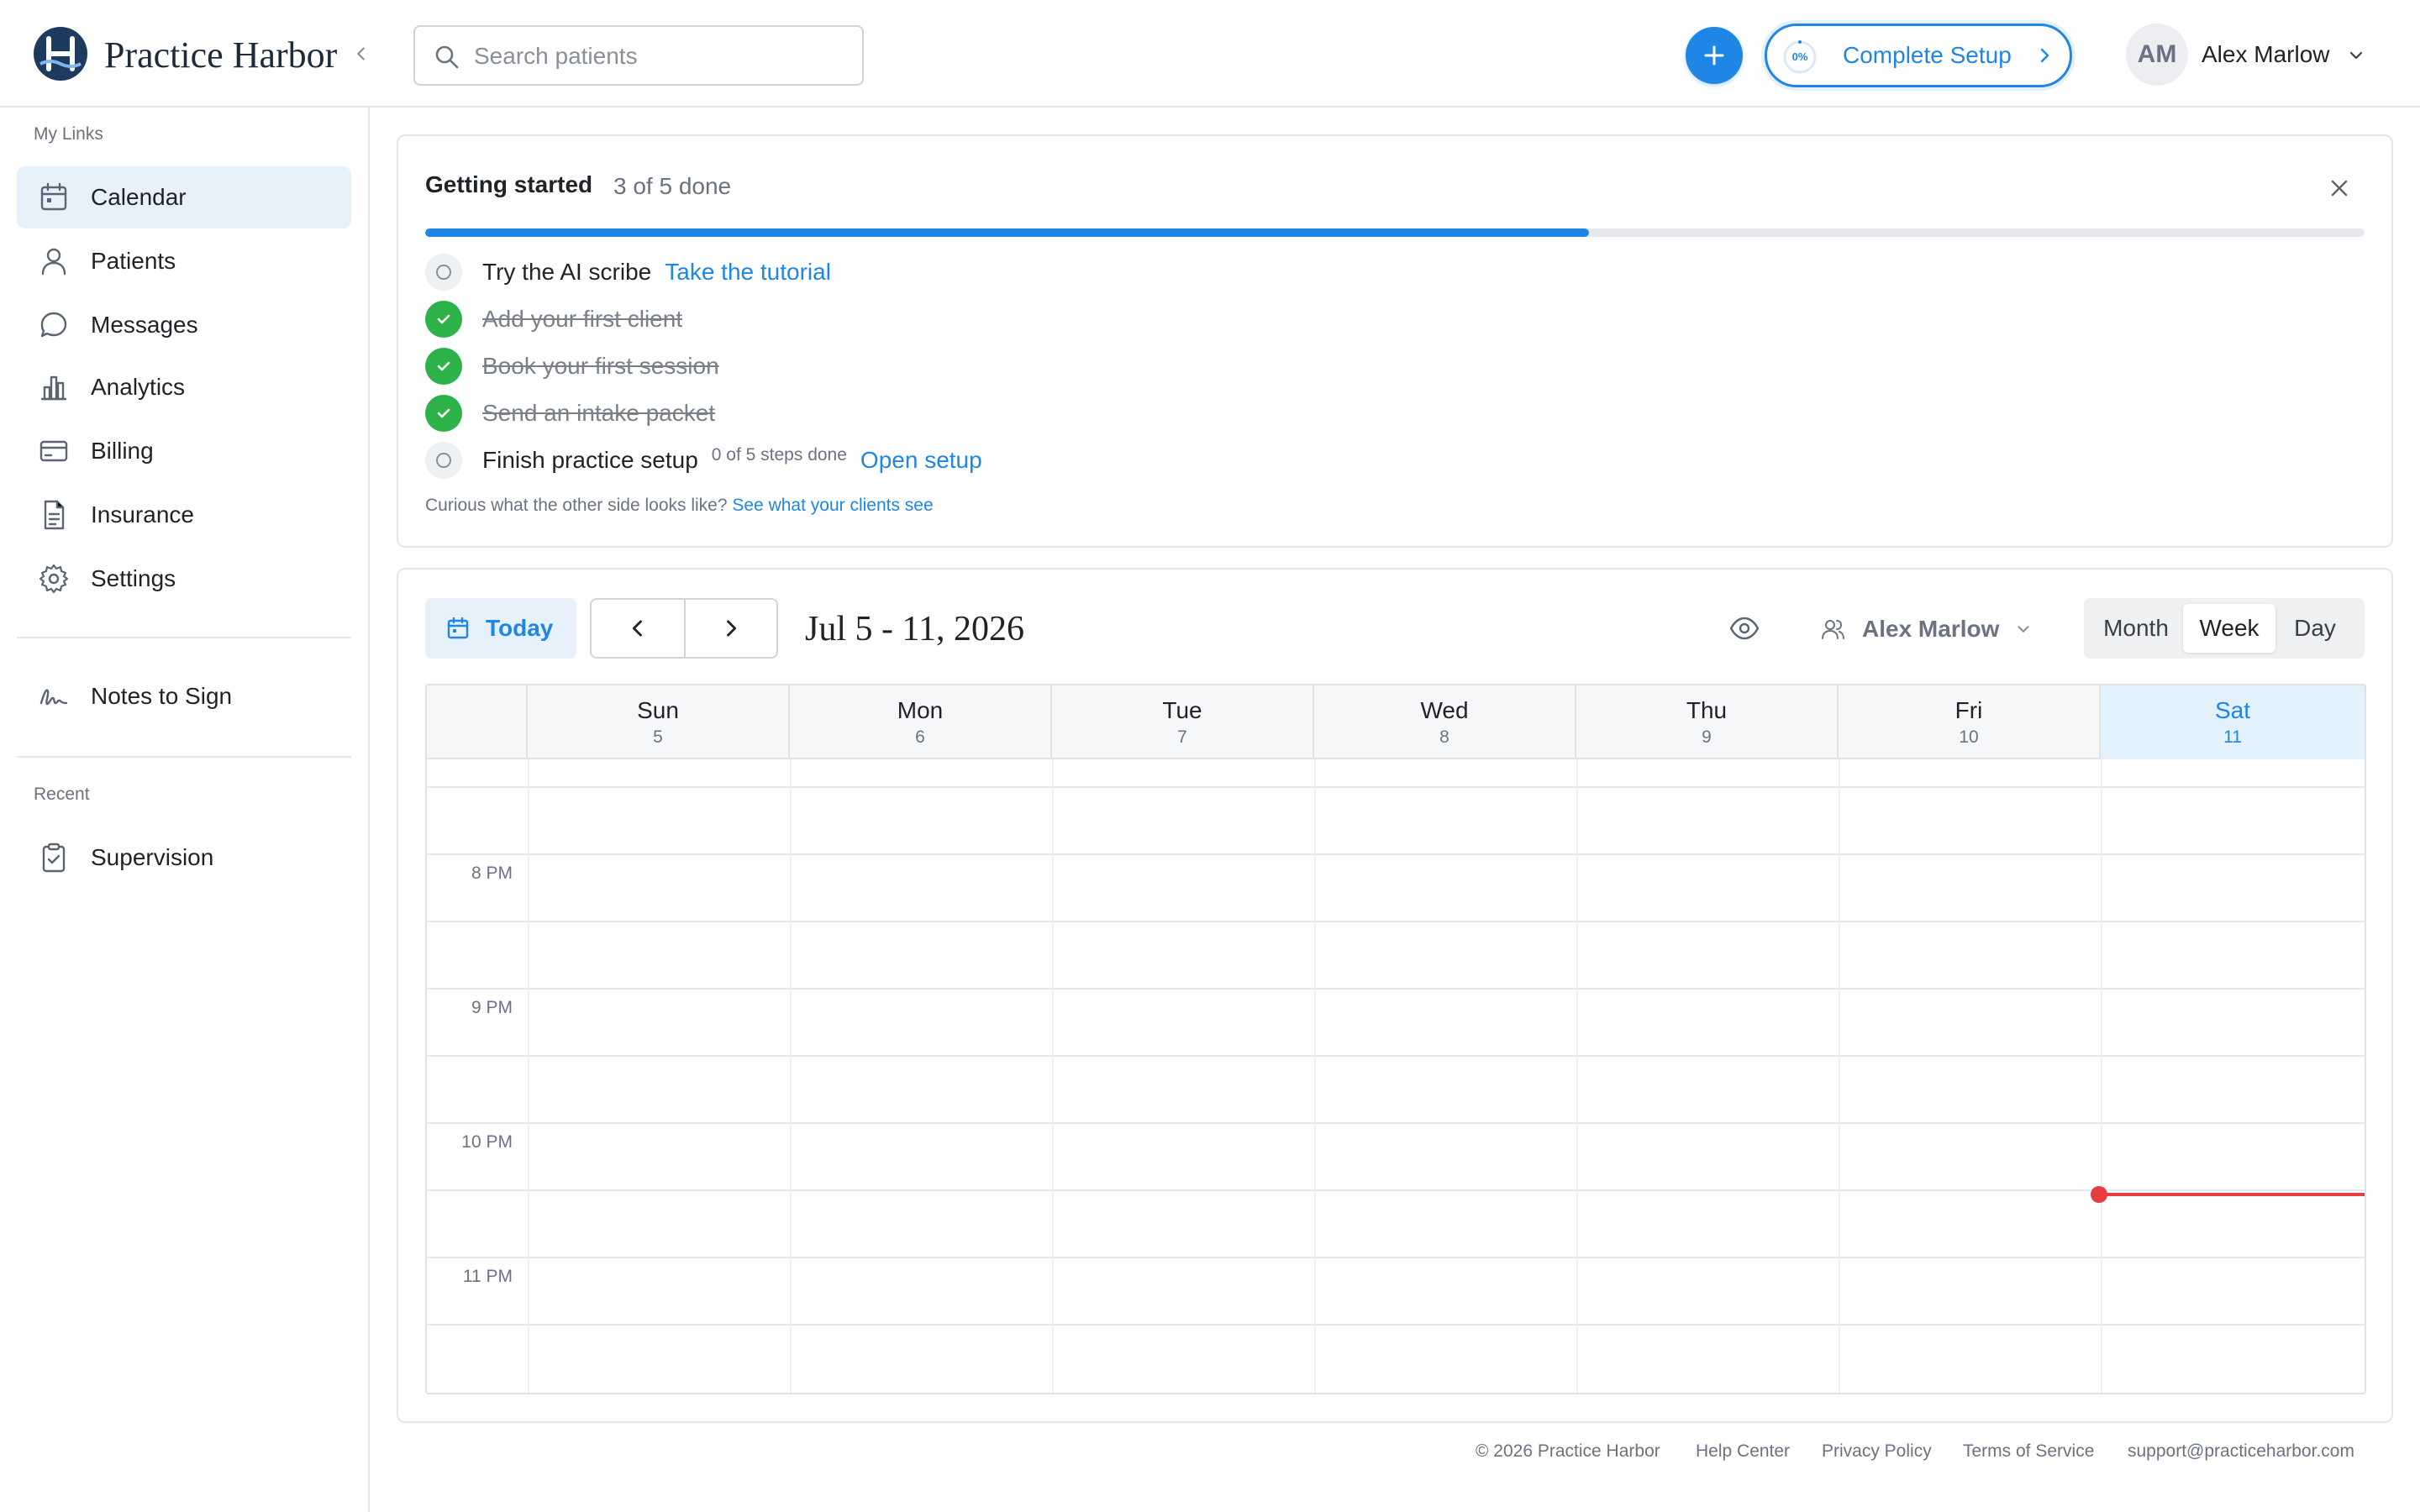 This screenshot has height=1512, width=2420. Describe the element at coordinates (570, 413) in the screenshot. I see `task-send-intake-packet: Send an intake packet` at that location.